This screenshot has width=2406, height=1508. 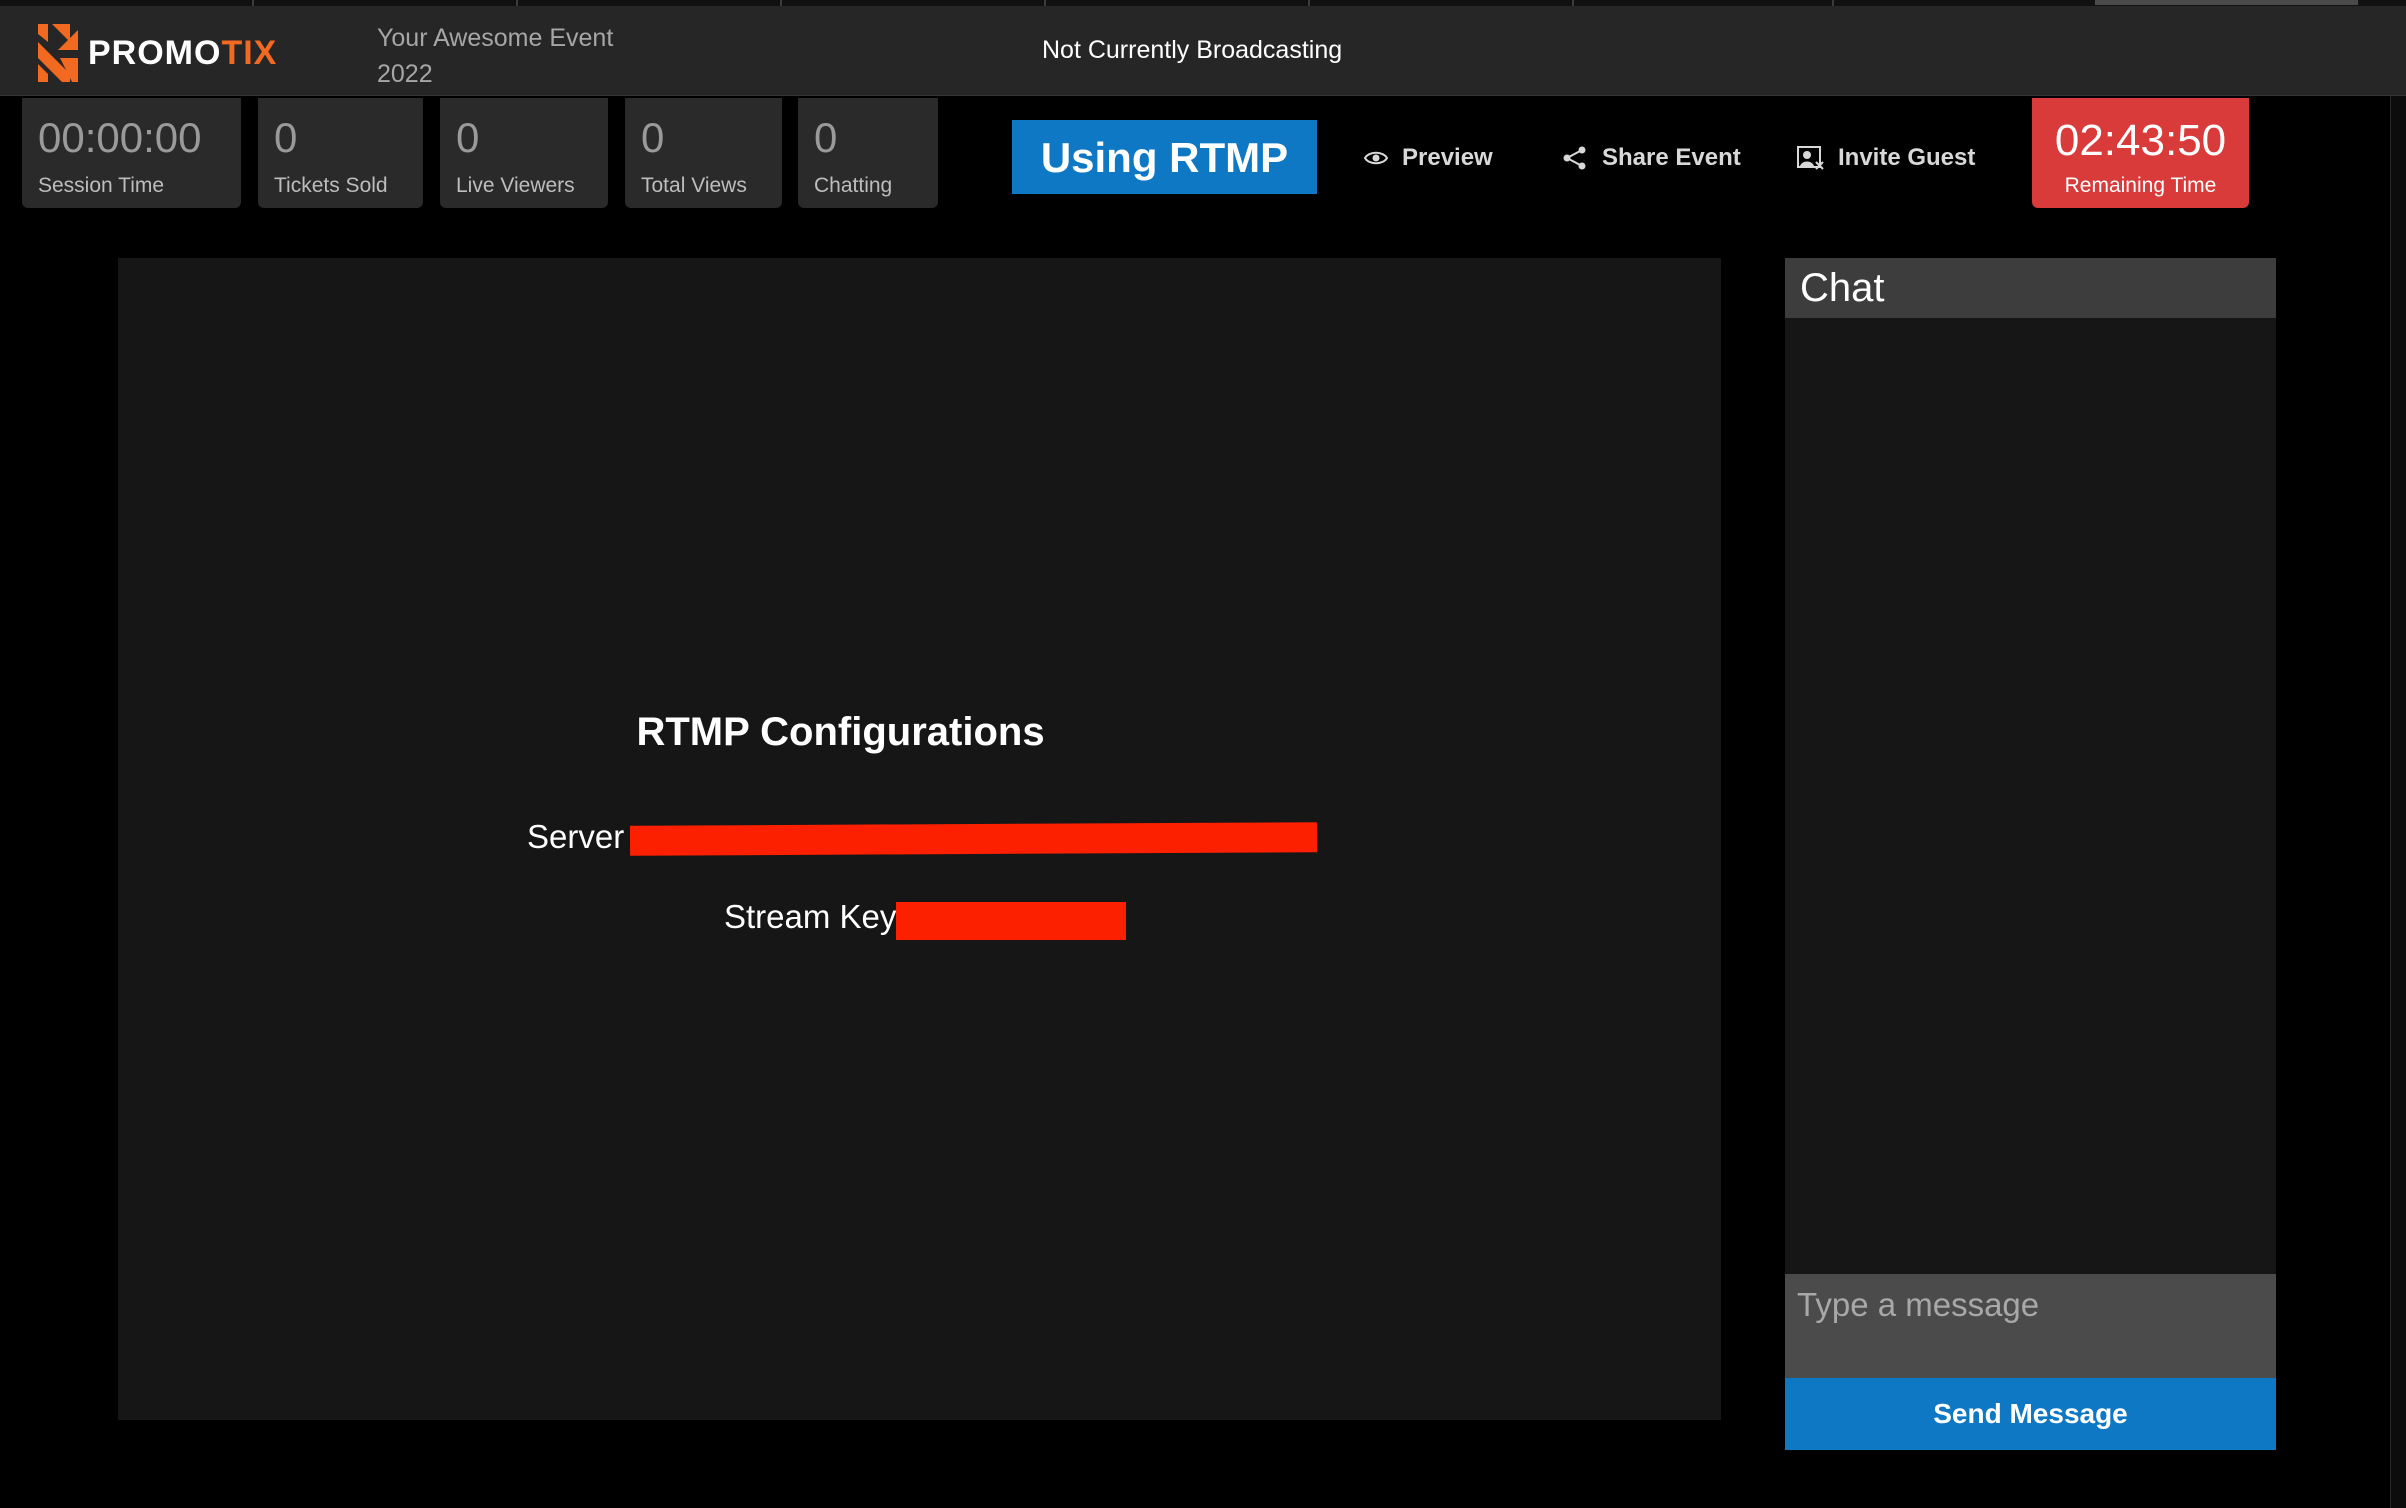 I want to click on server-value-redacted, so click(x=973, y=839).